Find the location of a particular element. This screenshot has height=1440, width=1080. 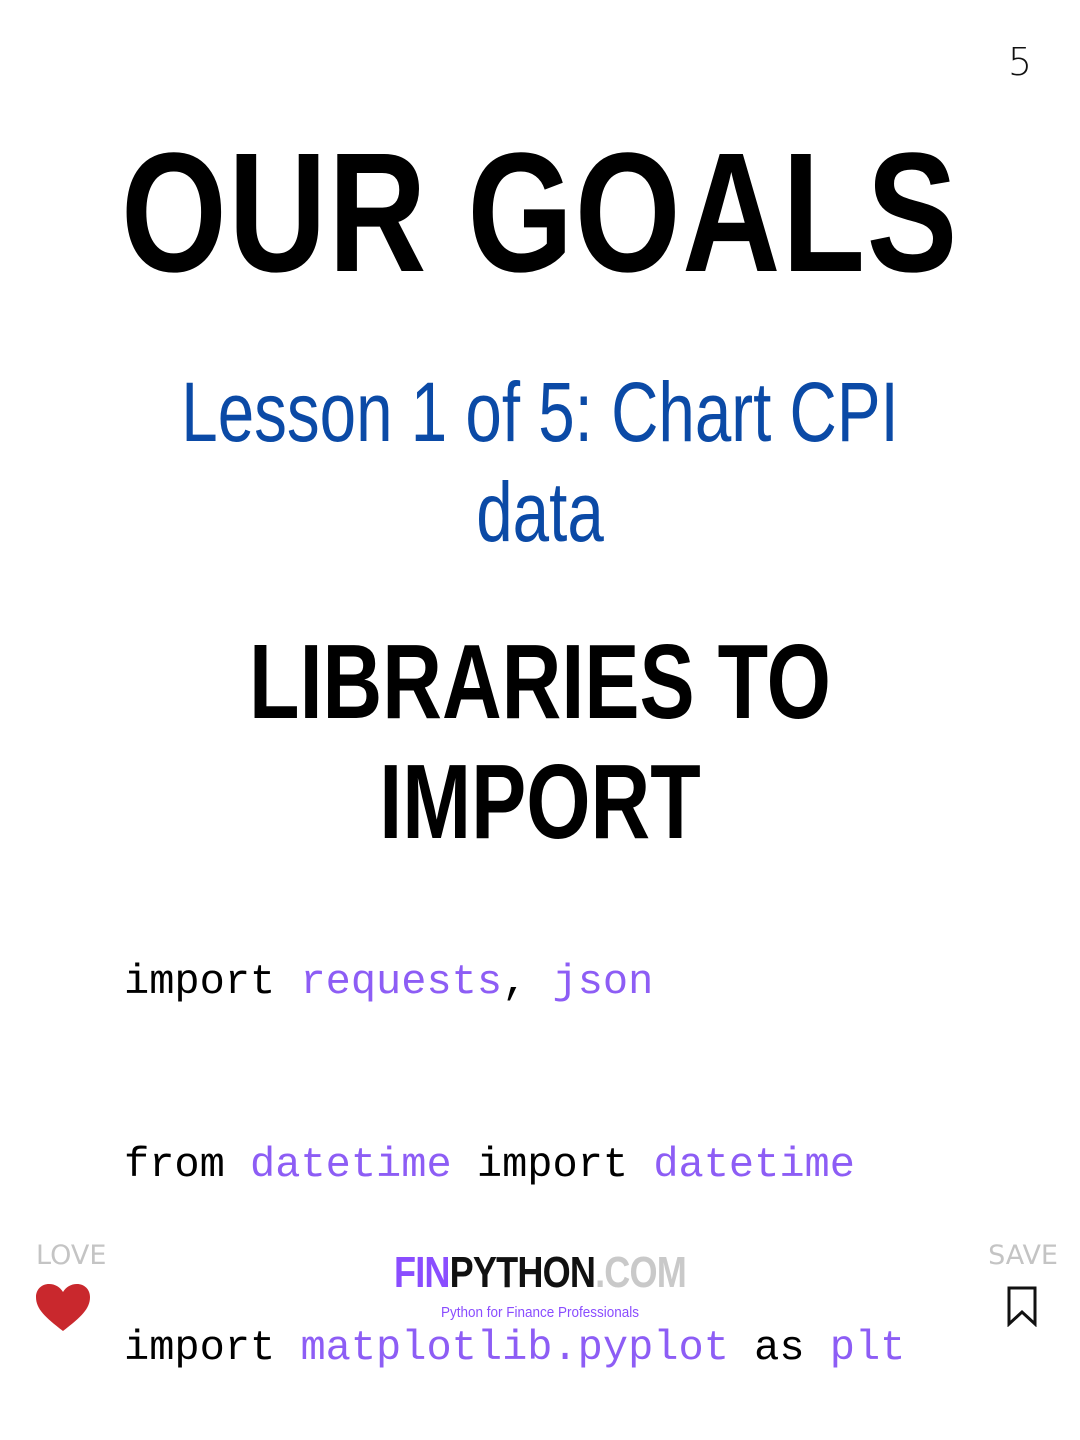

code-module: plt is located at coordinates (867, 1348).